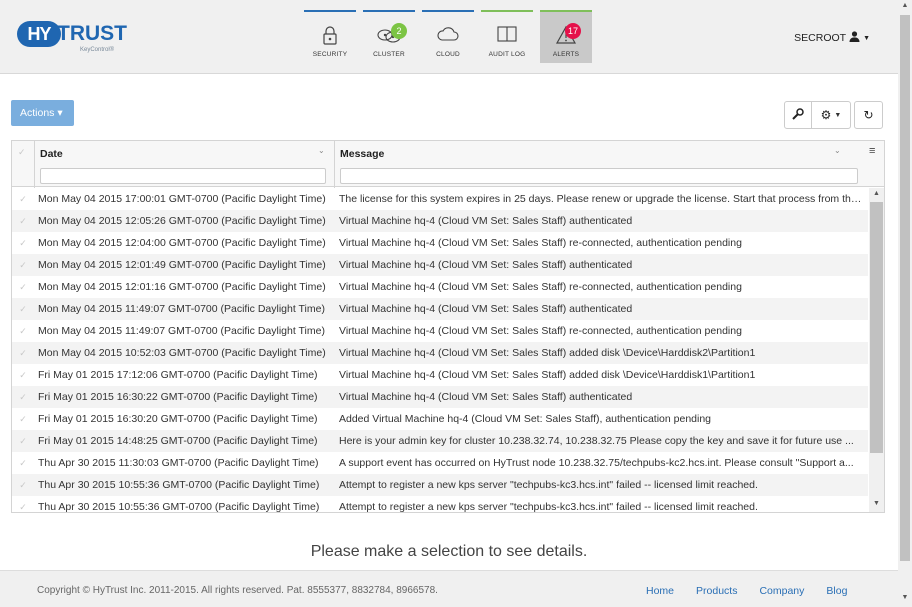  I want to click on tools-button, so click(798, 115).